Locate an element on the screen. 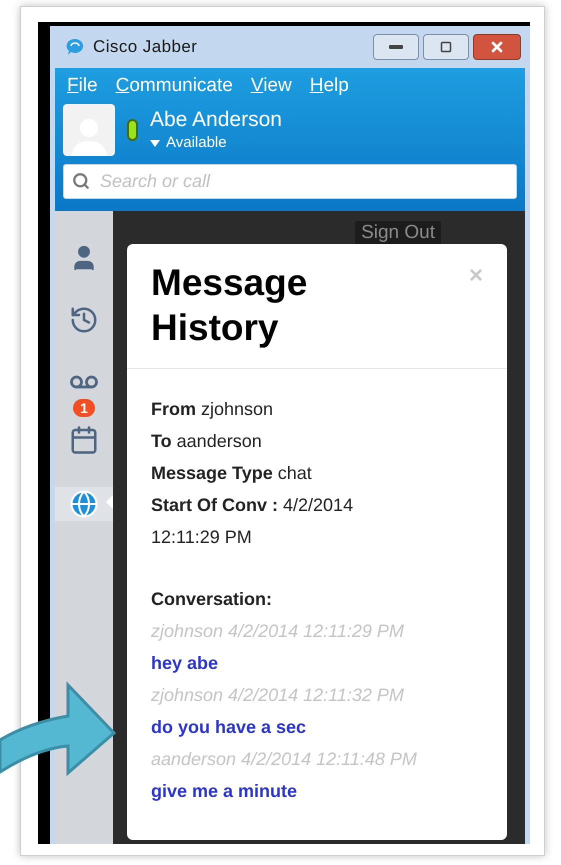  menu-item: File is located at coordinates (82, 86).